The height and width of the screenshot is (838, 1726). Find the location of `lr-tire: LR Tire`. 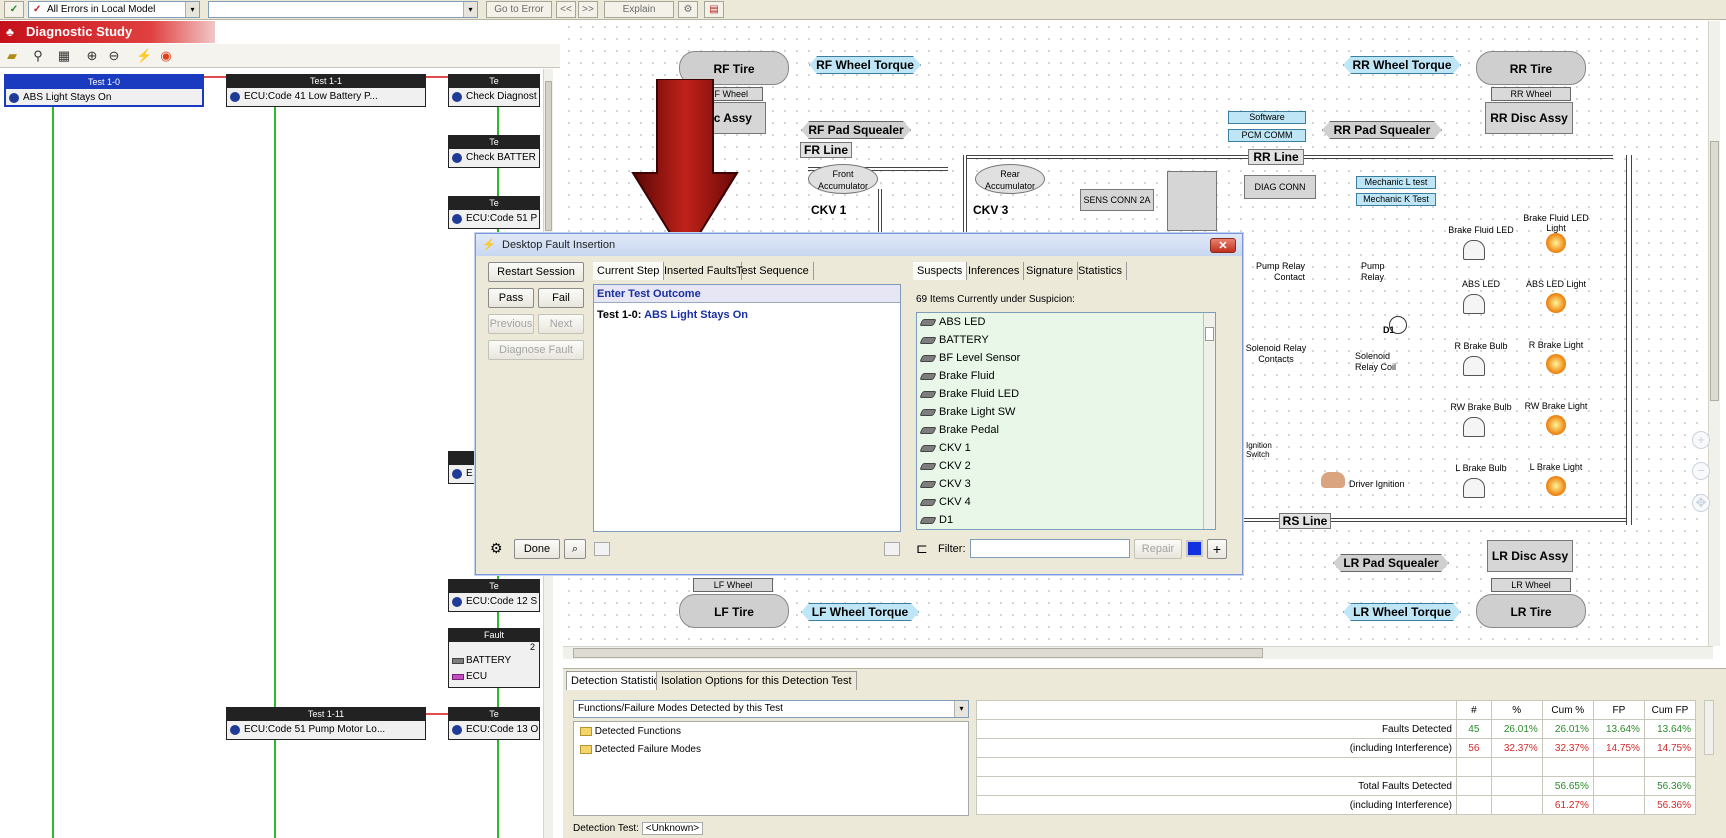

lr-tire: LR Tire is located at coordinates (1531, 611).